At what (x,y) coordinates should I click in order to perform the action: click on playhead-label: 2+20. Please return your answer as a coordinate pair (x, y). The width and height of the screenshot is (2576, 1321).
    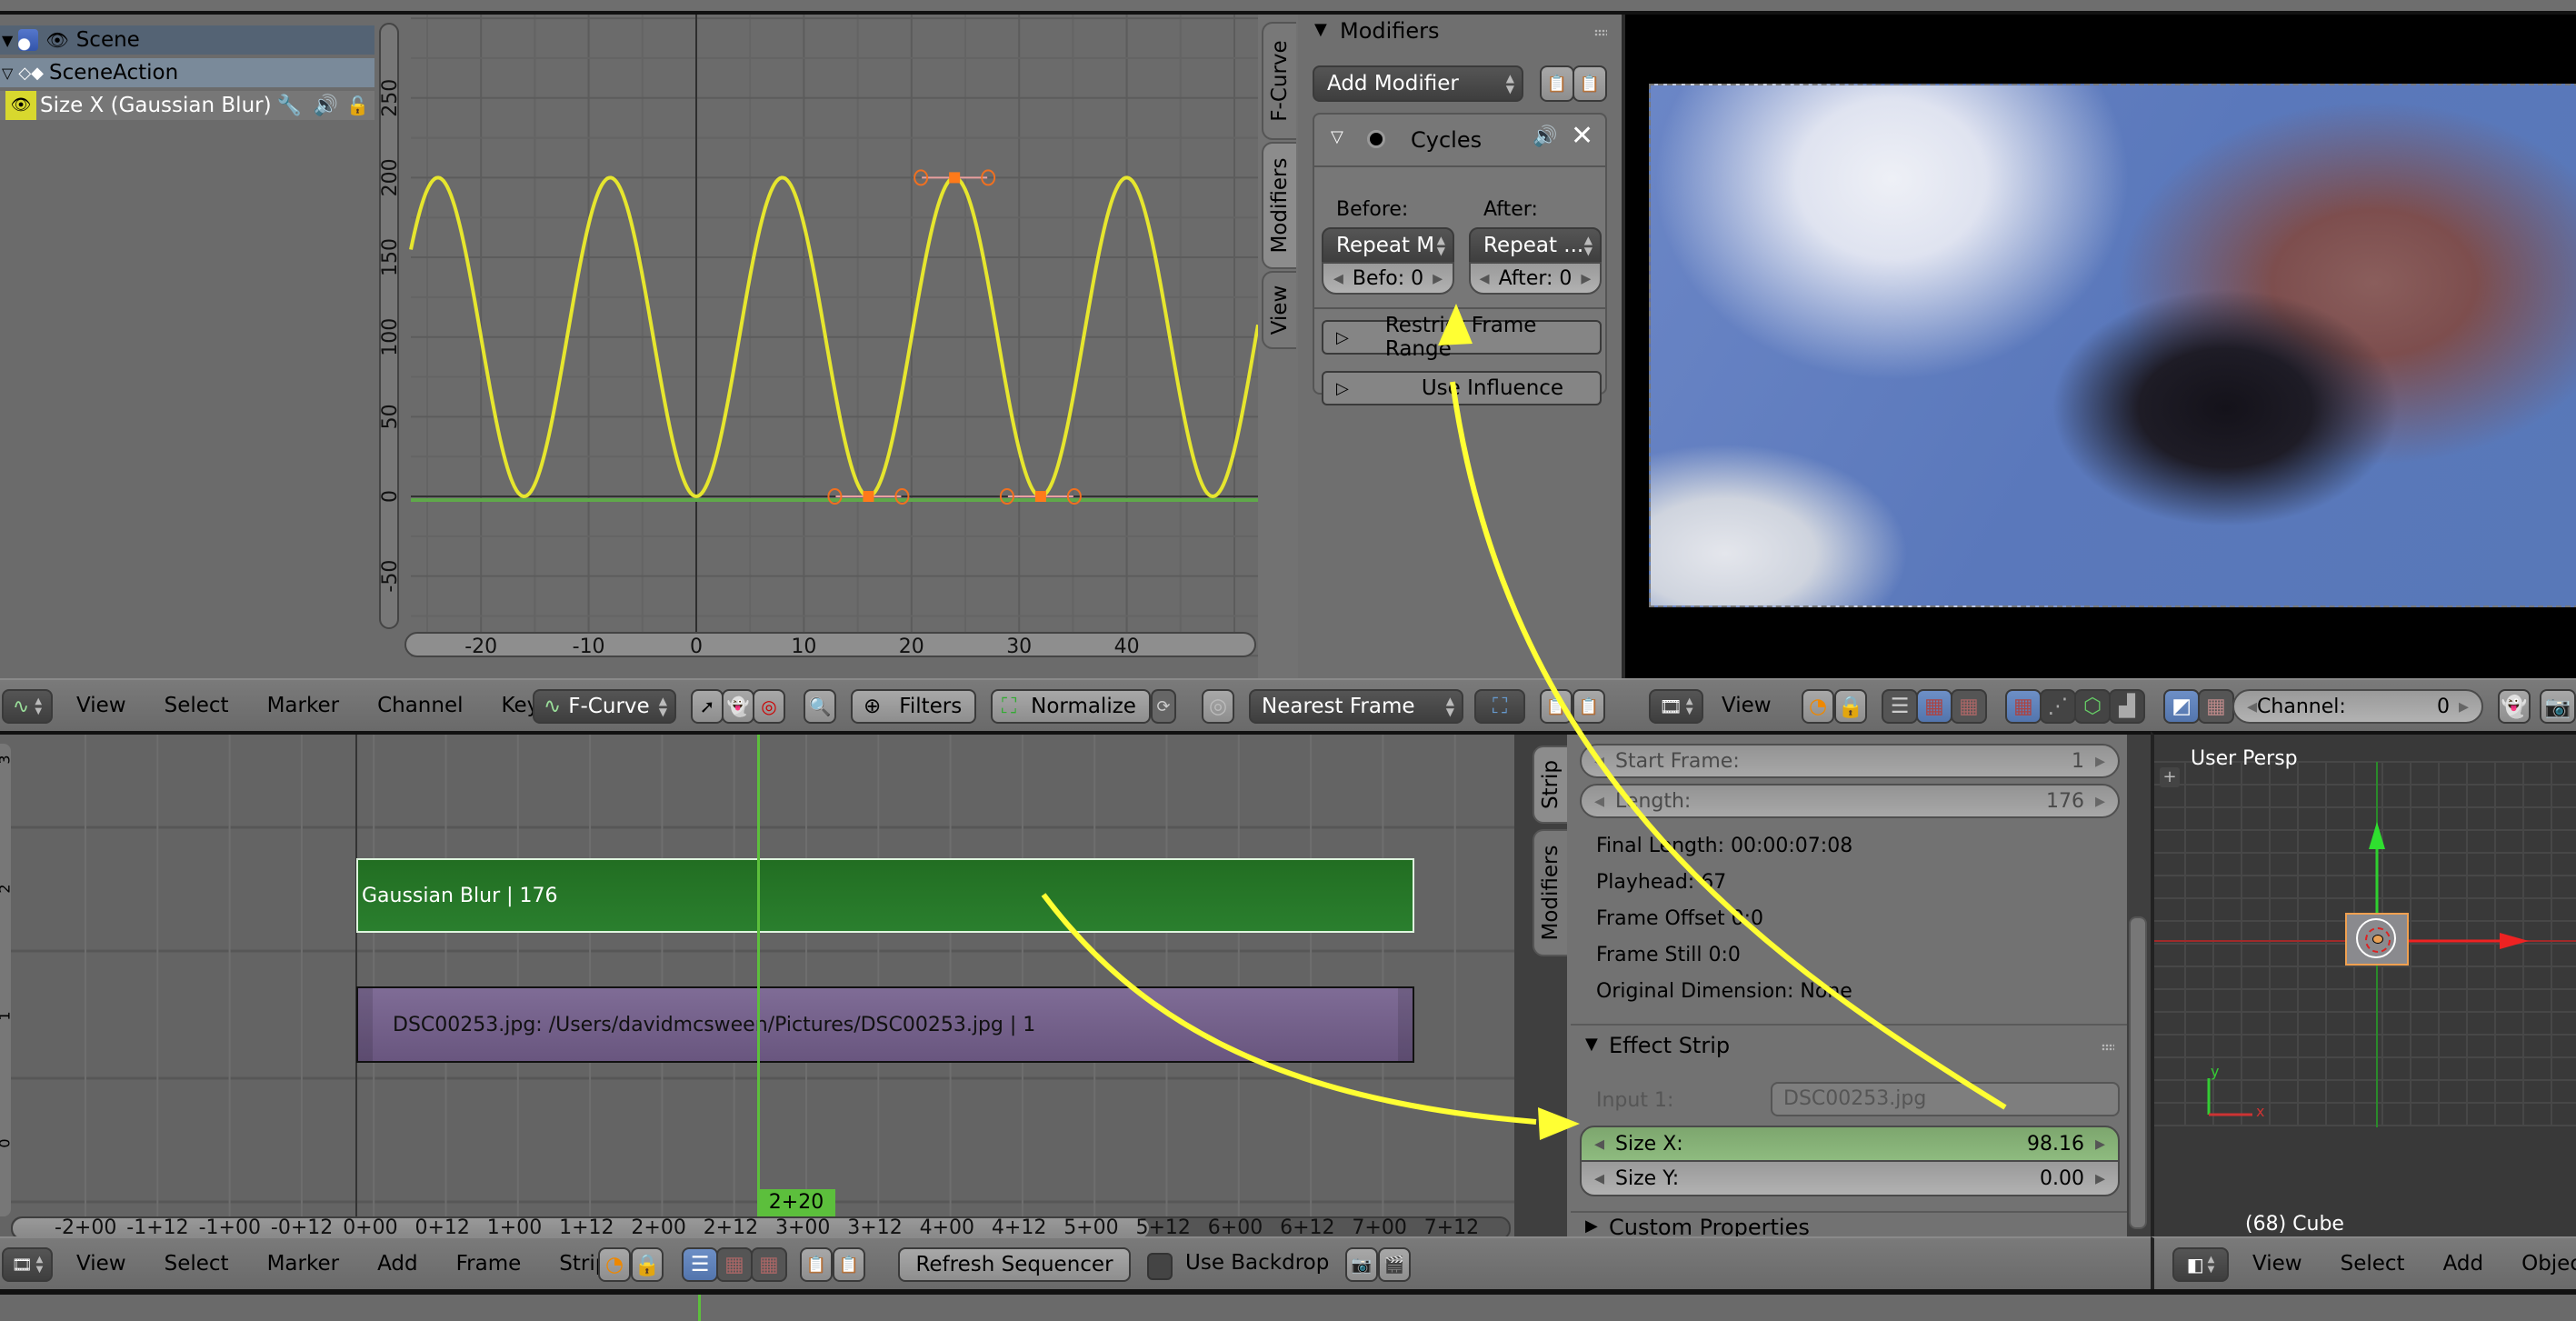
    Looking at the image, I should click on (796, 1202).